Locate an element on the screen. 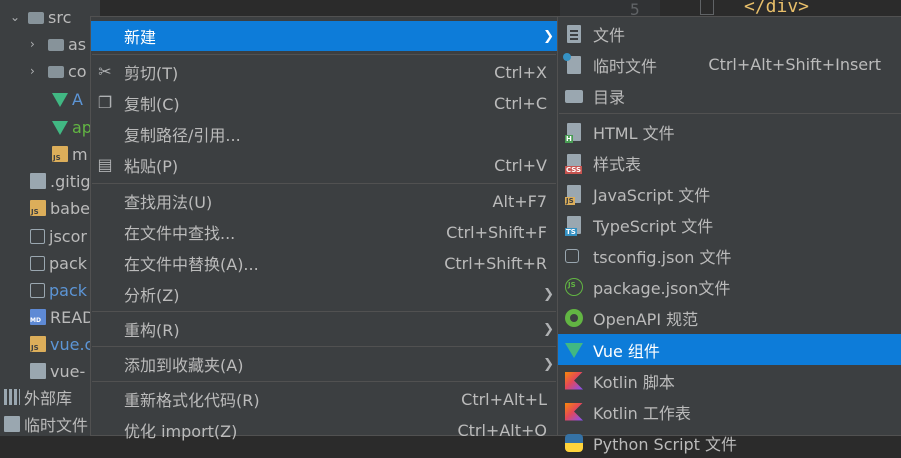 This screenshot has width=901, height=458. menu-item-copy: ❐ 复制(C) Ctrl+C is located at coordinates (324, 103).